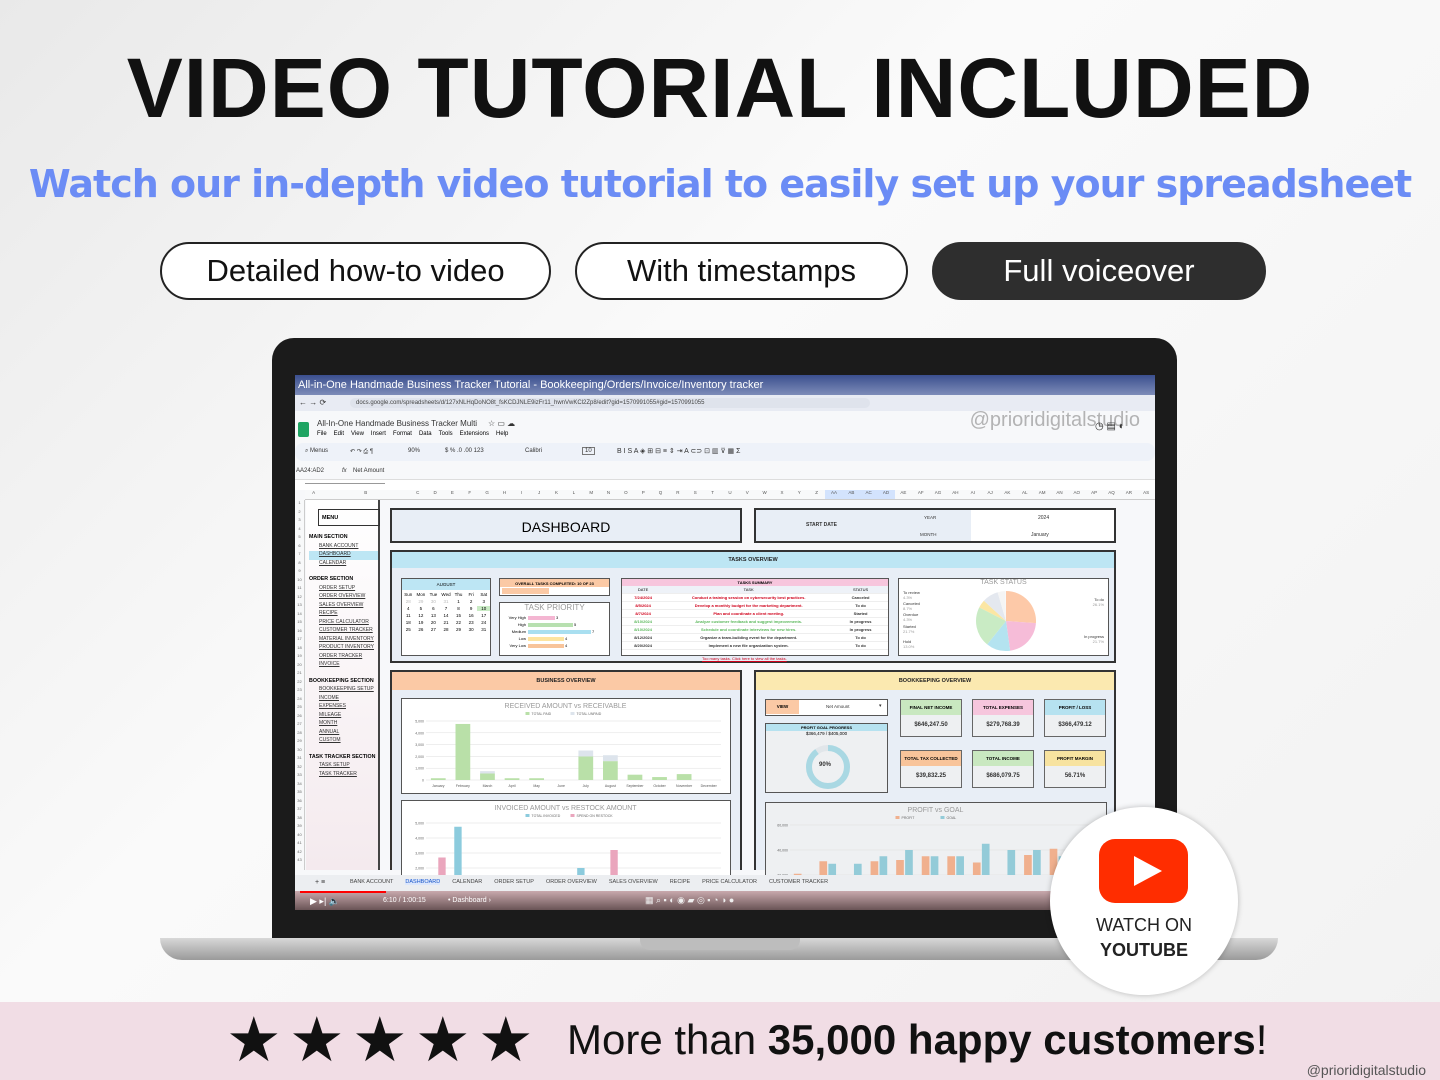 The height and width of the screenshot is (1080, 1440). I want to click on calendar-day: 11, so click(408, 615).